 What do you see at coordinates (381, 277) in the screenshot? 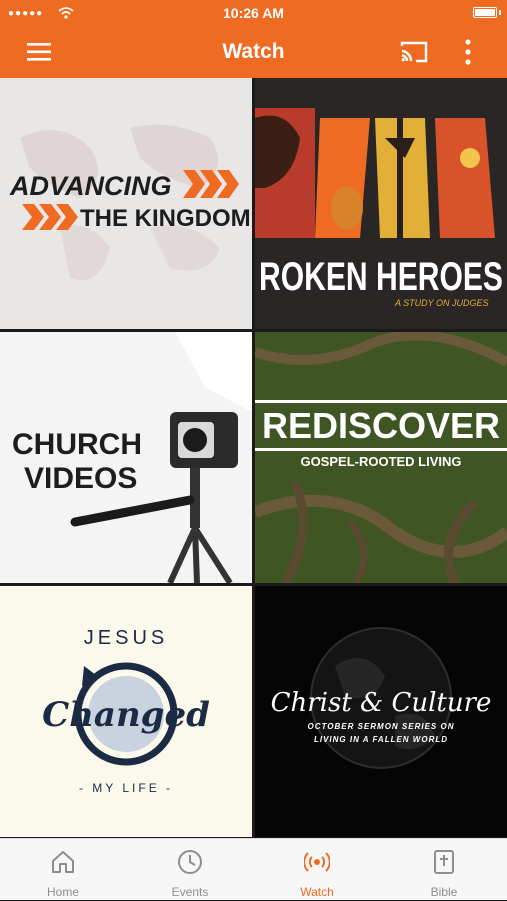
I see `tile2-title: ROKEN HEROES` at bounding box center [381, 277].